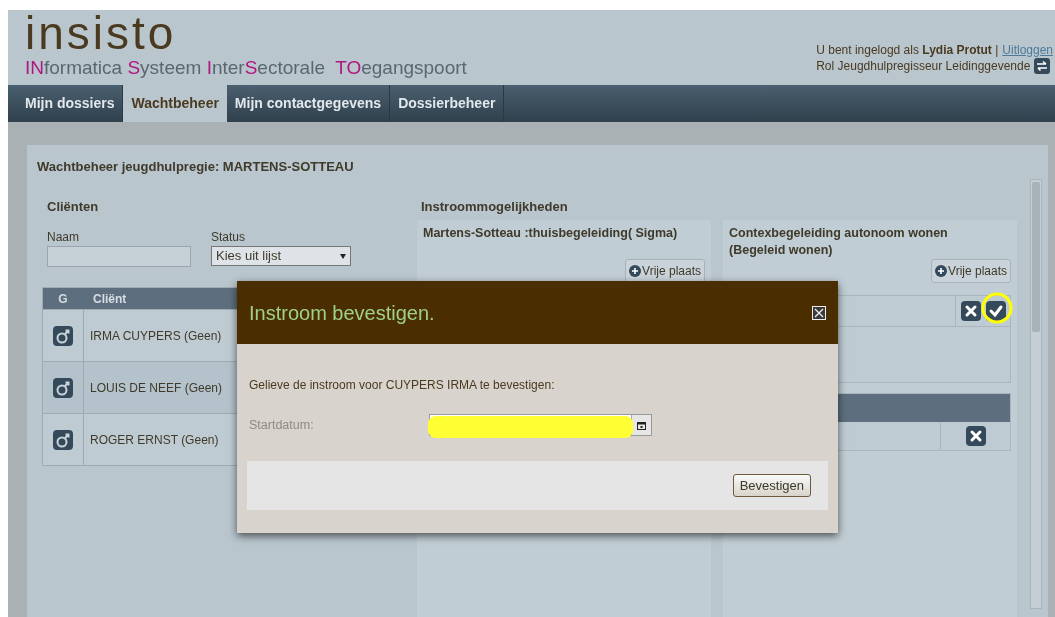 This screenshot has width=1055, height=617. What do you see at coordinates (195, 167) in the screenshot?
I see `panel-title: Wachtbeheer jeugdhulpregie: MARTENS-SOTTEAU` at bounding box center [195, 167].